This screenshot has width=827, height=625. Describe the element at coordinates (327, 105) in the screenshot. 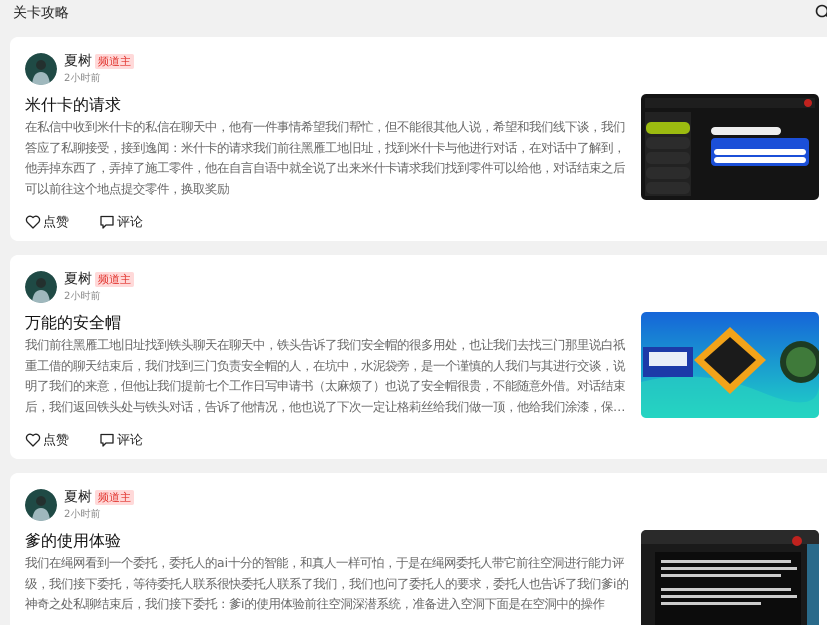

I see `post-title: 米什卡的请求` at that location.